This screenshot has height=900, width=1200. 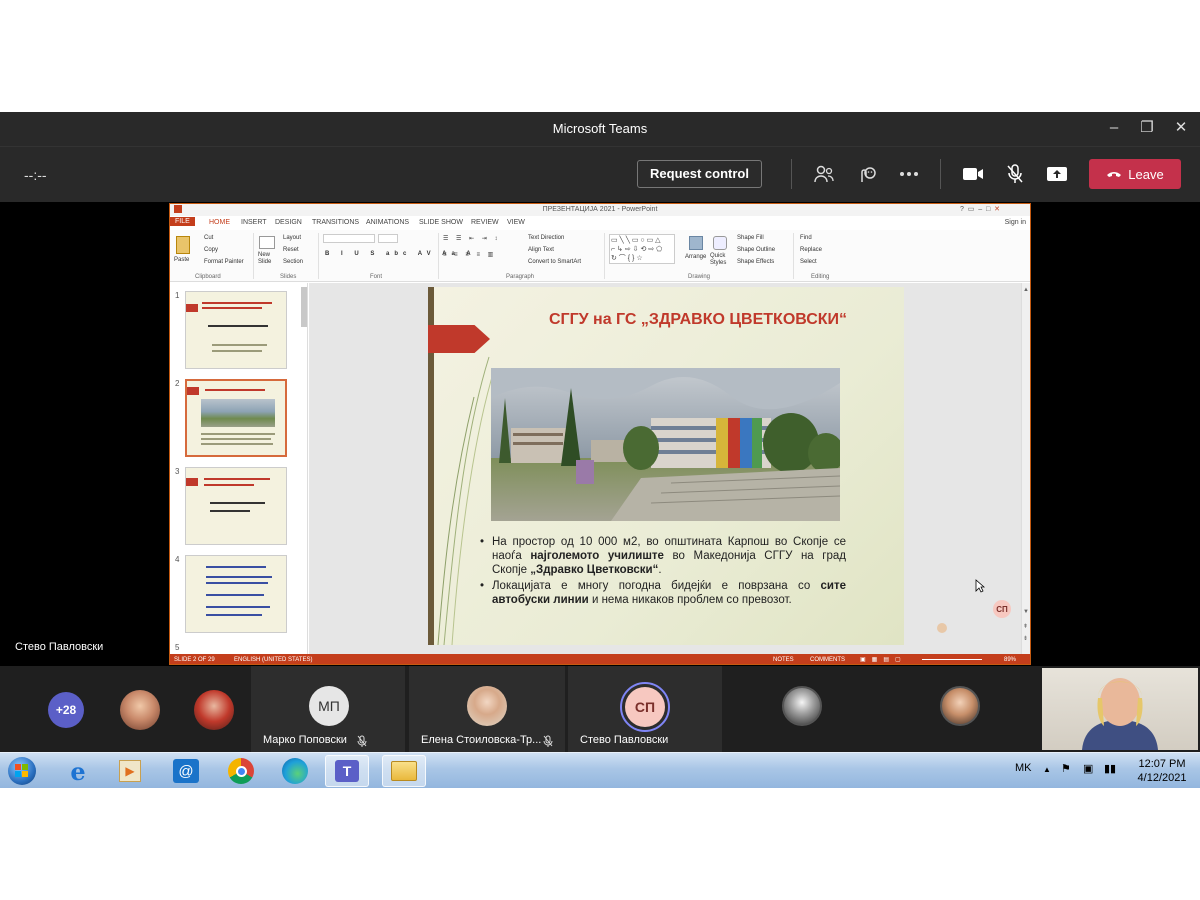 What do you see at coordinates (1025, 468) in the screenshot?
I see `slide-vertical-scrollbar: ▲ ▼ ⇞ ⇟` at bounding box center [1025, 468].